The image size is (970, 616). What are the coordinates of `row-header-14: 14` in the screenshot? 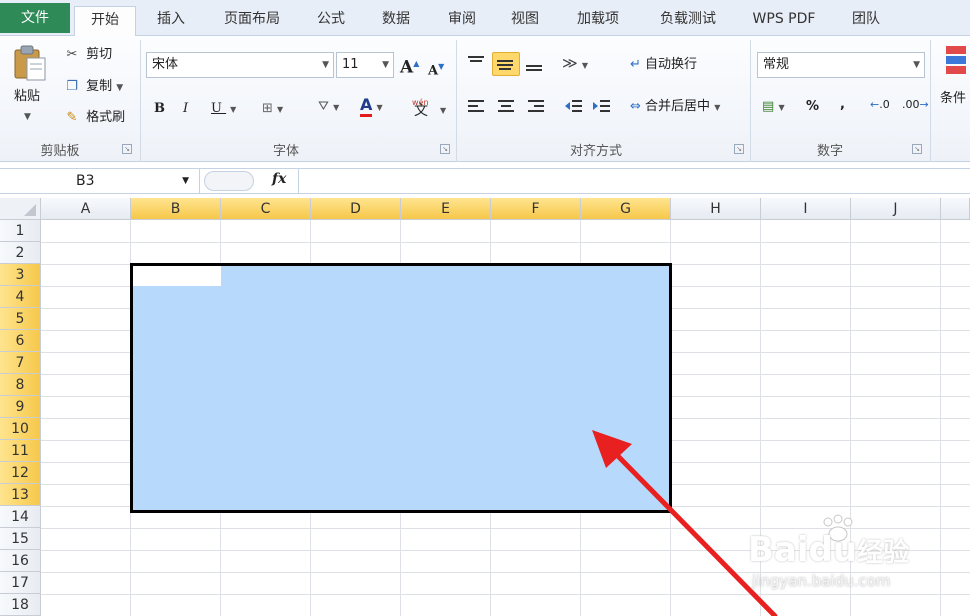 It's located at (20, 517).